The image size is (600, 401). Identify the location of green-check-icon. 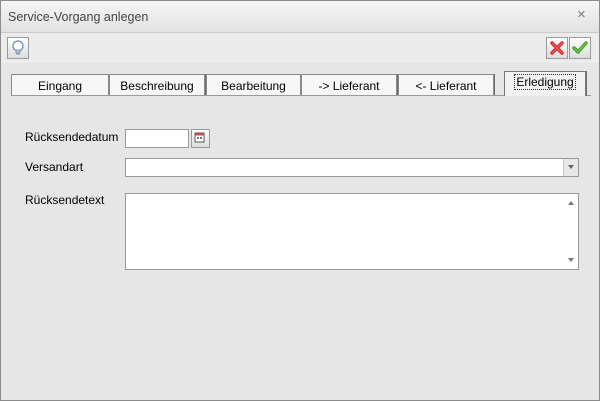
(580, 47).